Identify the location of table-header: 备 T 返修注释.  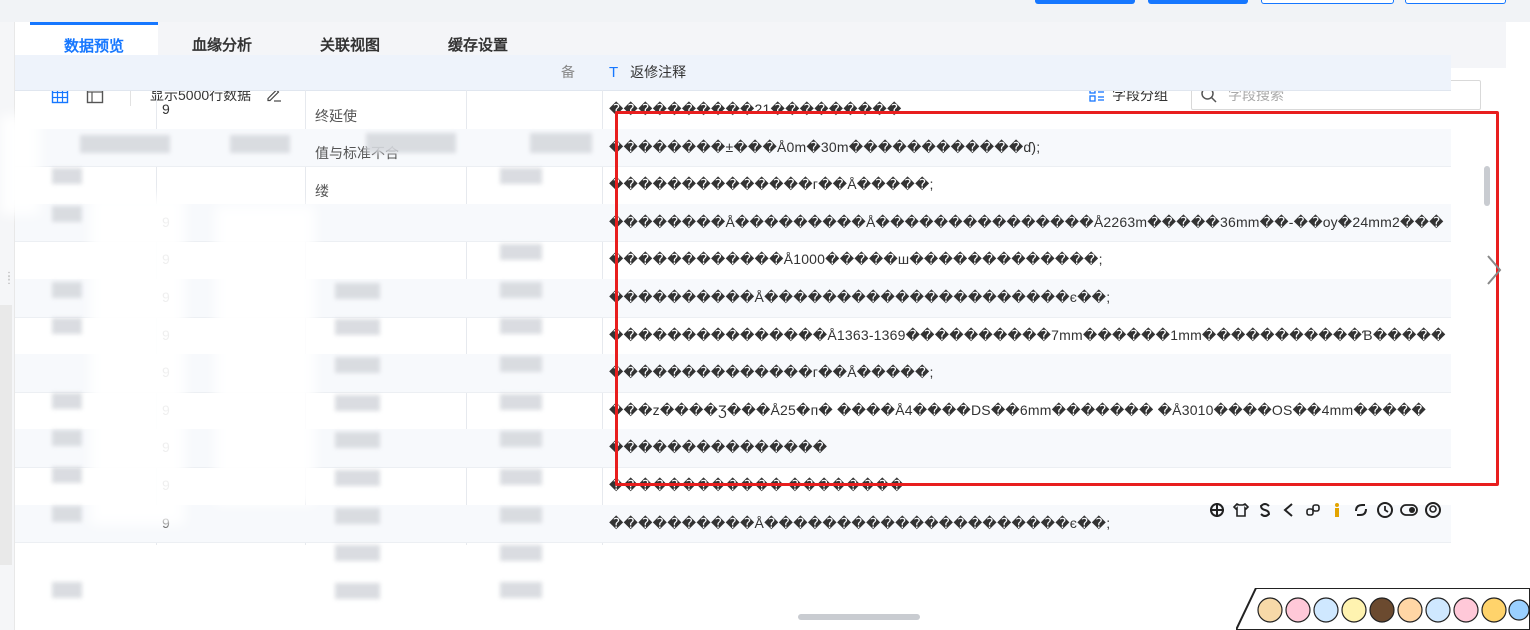
(733, 73).